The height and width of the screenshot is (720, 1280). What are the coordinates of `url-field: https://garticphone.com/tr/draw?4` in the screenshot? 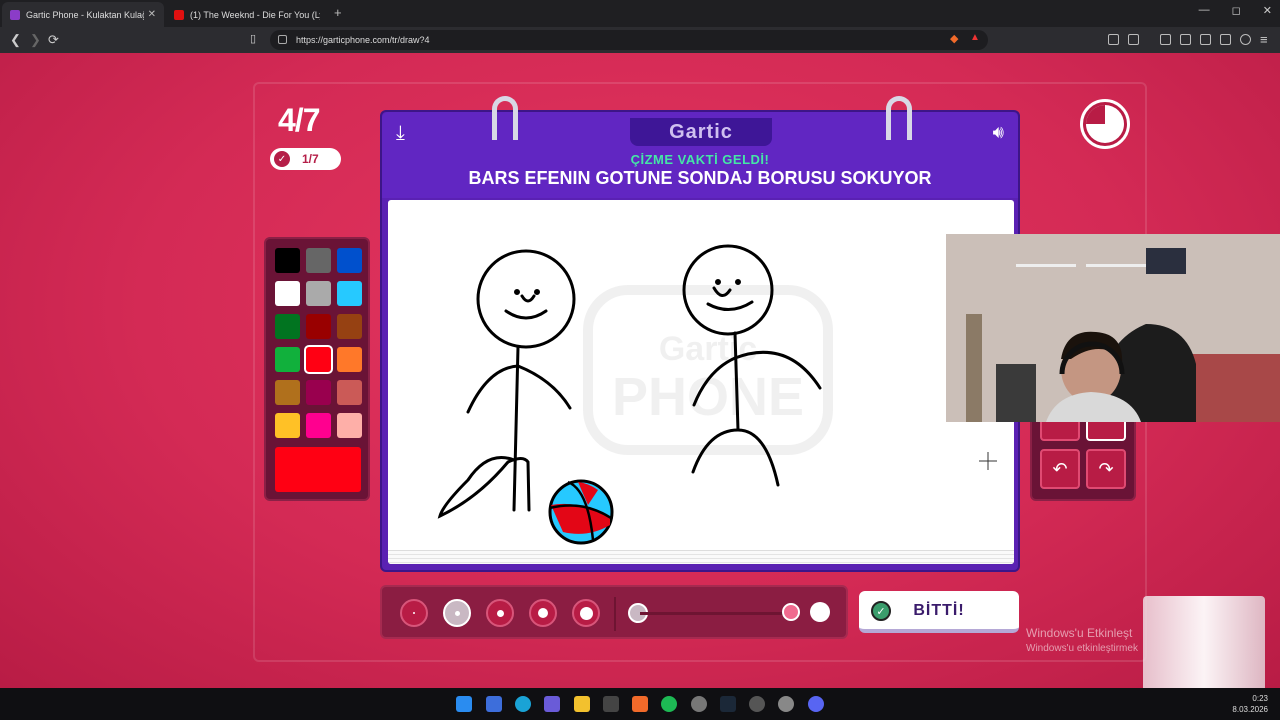 It's located at (629, 40).